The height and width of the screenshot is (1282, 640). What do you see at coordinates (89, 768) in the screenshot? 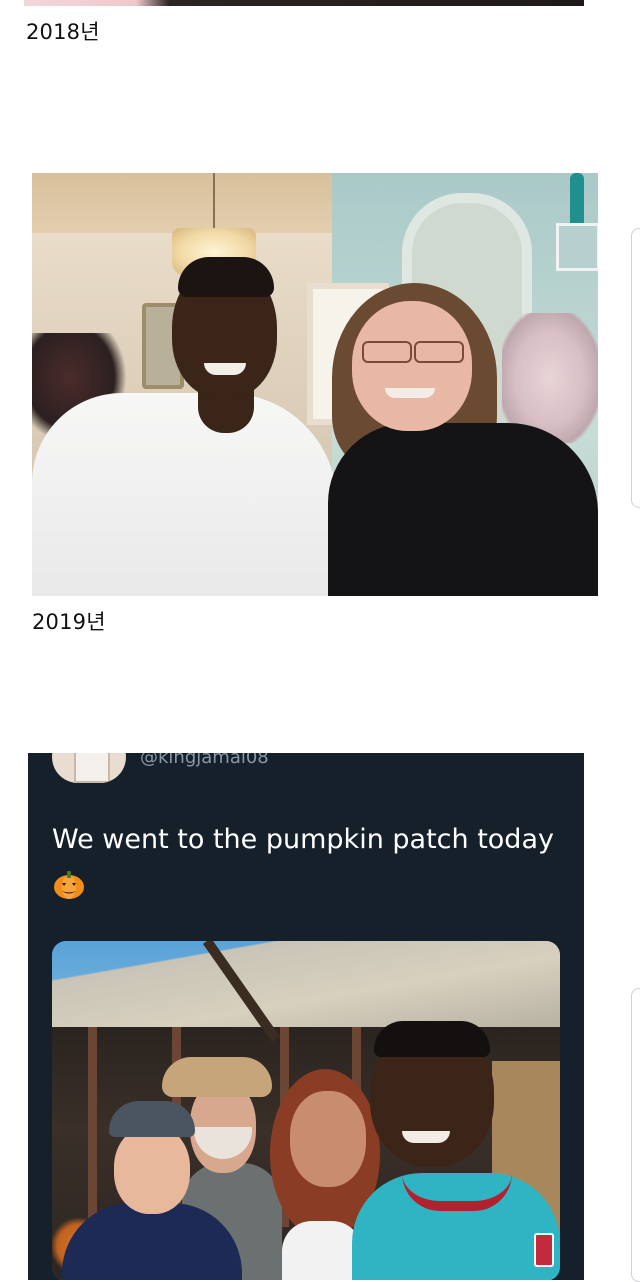
I see `avatar` at bounding box center [89, 768].